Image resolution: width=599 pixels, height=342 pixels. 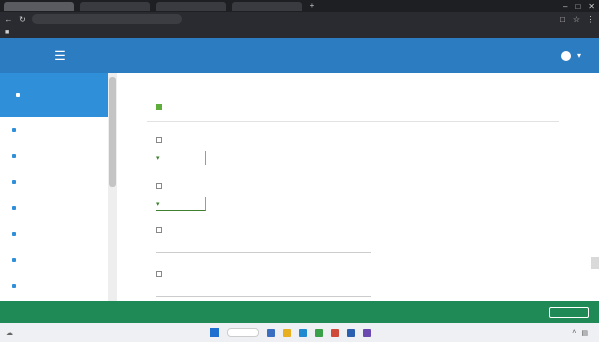 What do you see at coordinates (595, 263) in the screenshot?
I see `panel-expand-handle` at bounding box center [595, 263].